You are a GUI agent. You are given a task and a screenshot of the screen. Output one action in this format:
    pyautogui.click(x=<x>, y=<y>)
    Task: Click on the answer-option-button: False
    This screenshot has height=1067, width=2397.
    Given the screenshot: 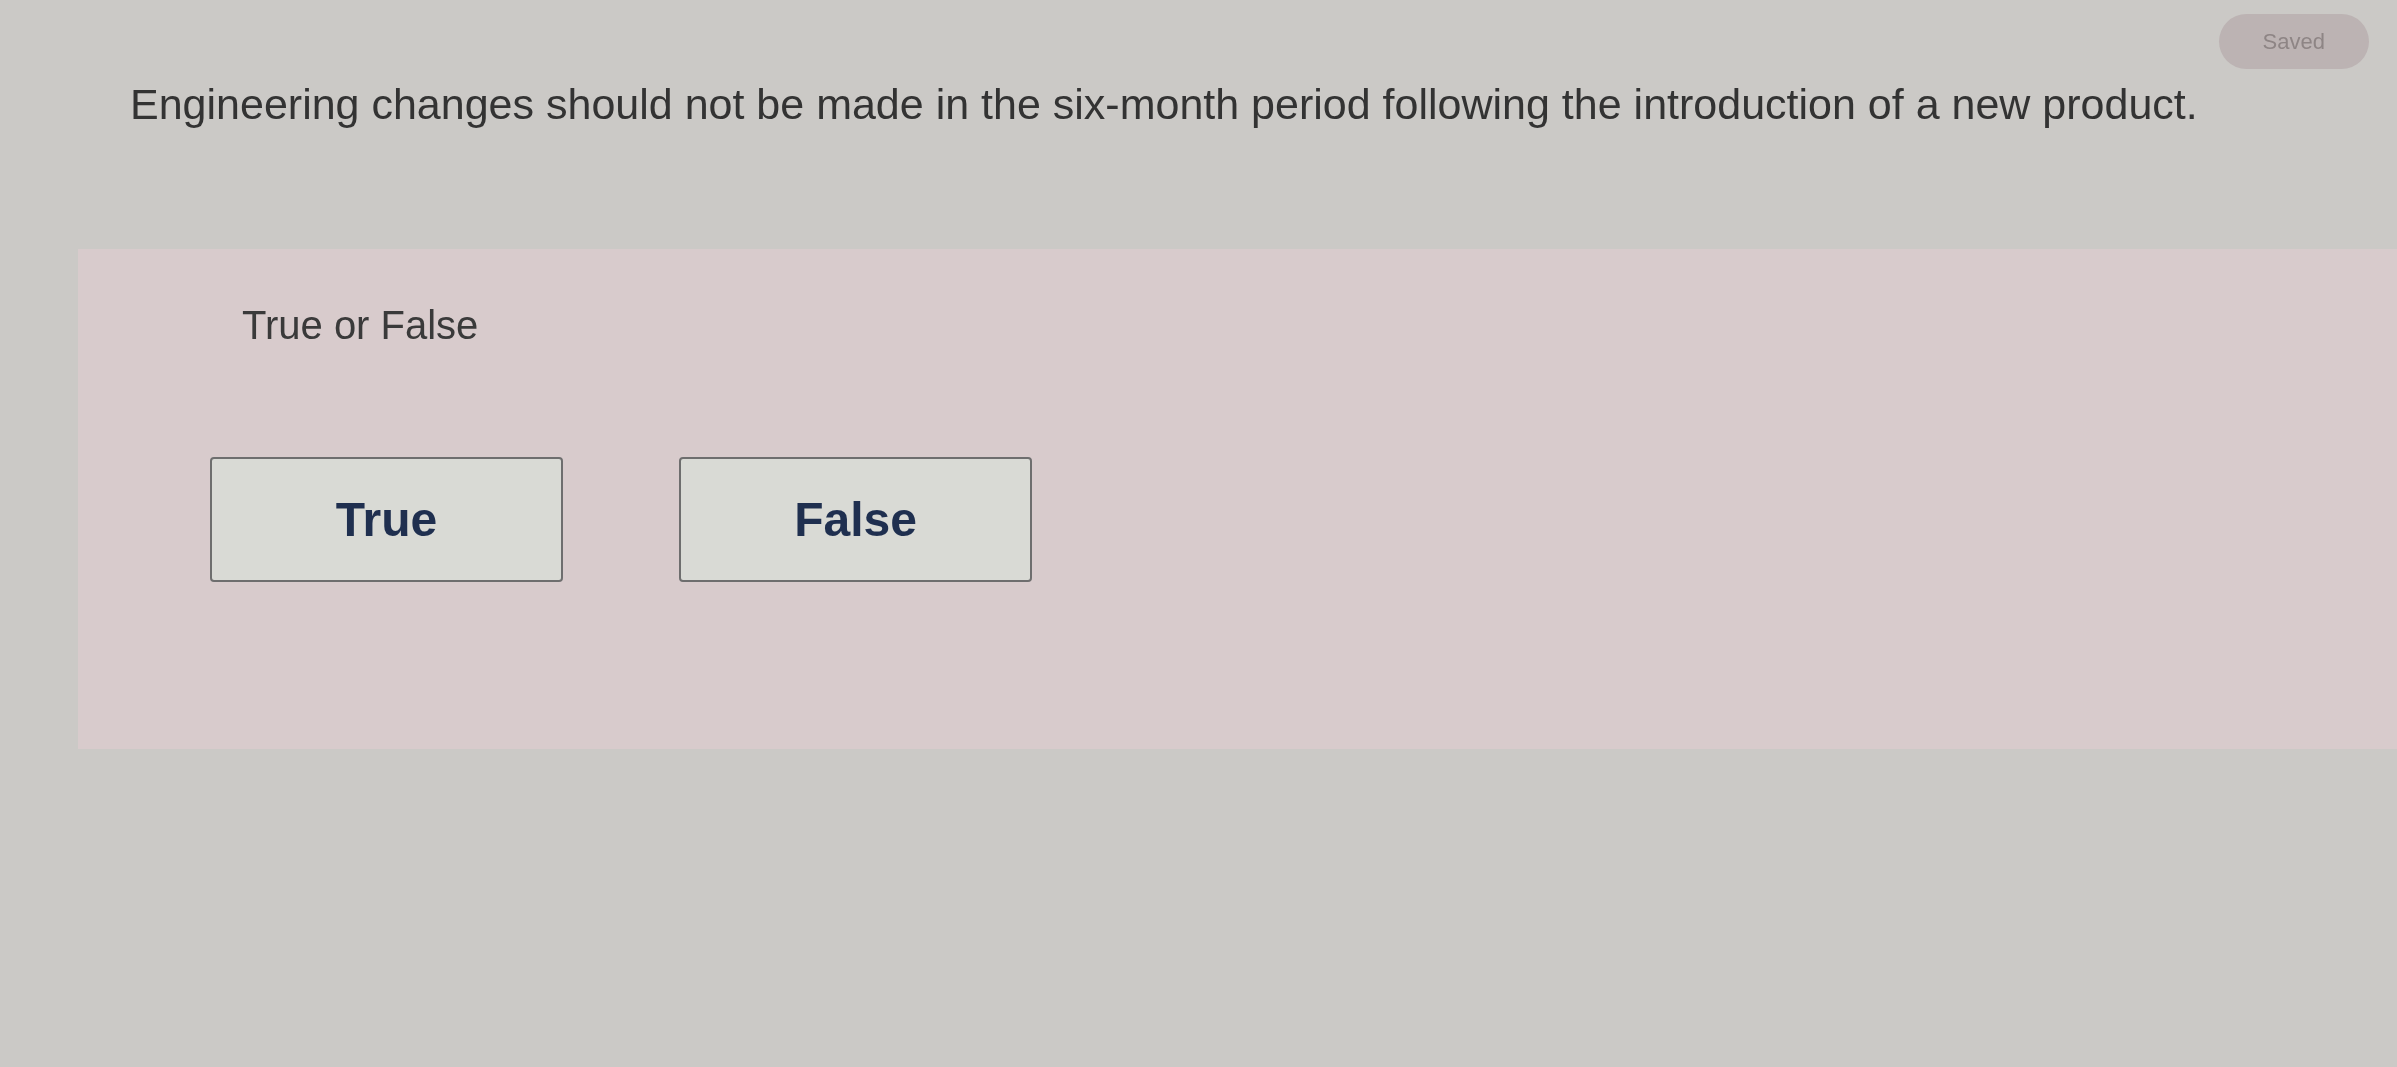 What is the action you would take?
    pyautogui.click(x=855, y=519)
    